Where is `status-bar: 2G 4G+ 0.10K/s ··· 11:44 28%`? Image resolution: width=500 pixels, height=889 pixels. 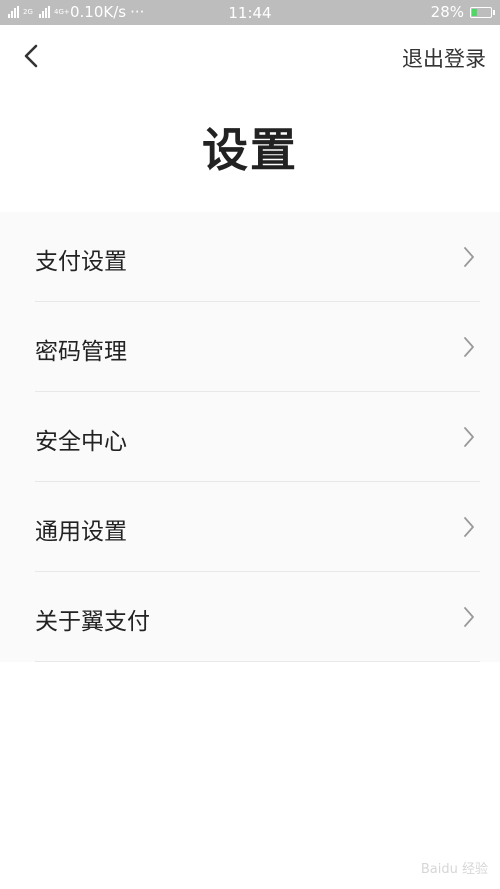
status-bar: 2G 4G+ 0.10K/s ··· 11:44 28% is located at coordinates (250, 12).